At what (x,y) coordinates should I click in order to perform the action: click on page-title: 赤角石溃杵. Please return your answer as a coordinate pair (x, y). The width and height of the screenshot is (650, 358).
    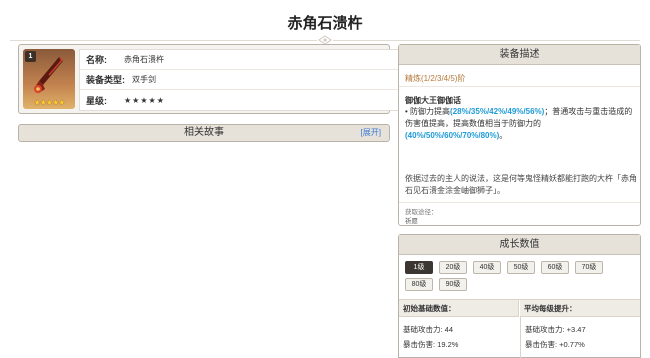
    Looking at the image, I should click on (325, 23).